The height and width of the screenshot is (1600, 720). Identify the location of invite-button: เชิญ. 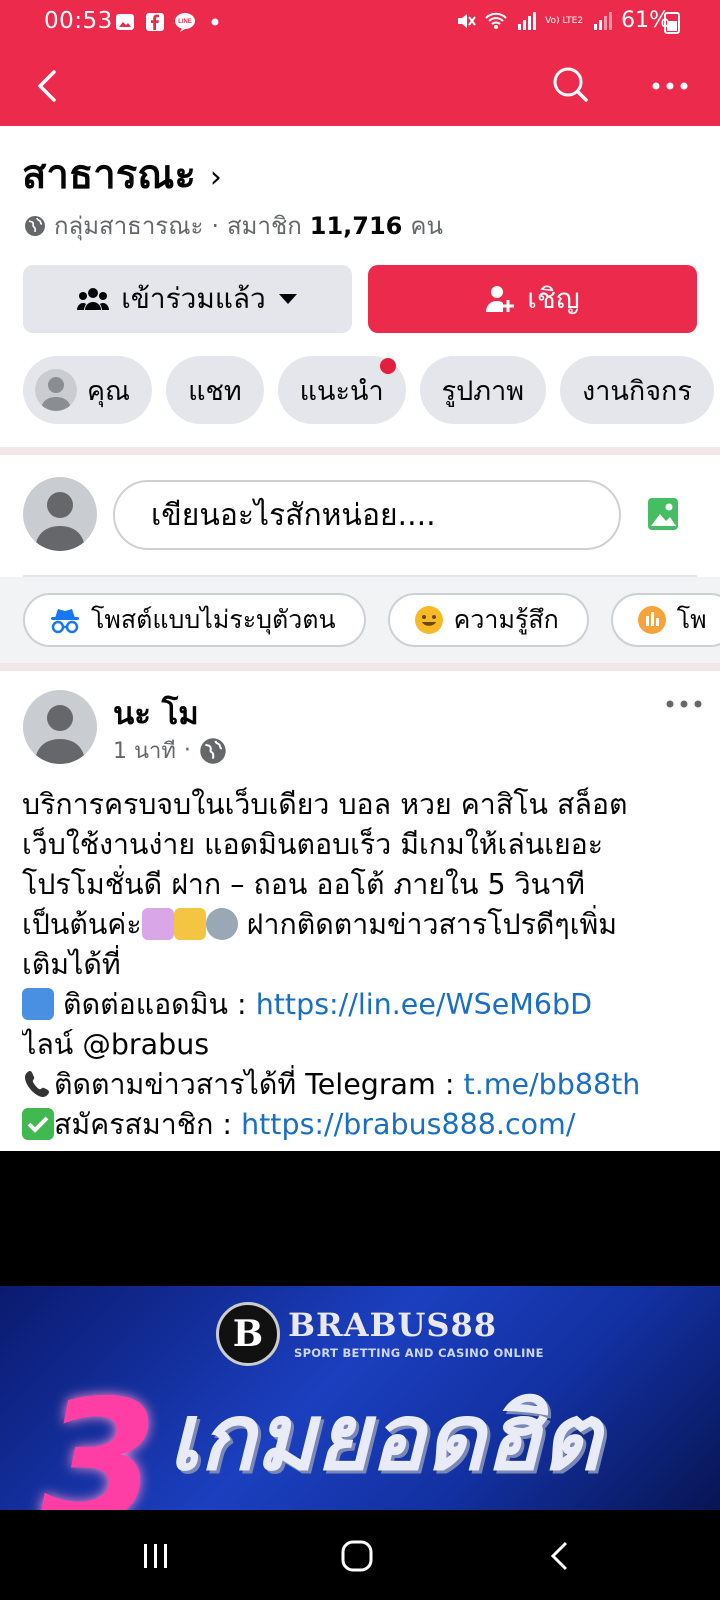
(532, 299).